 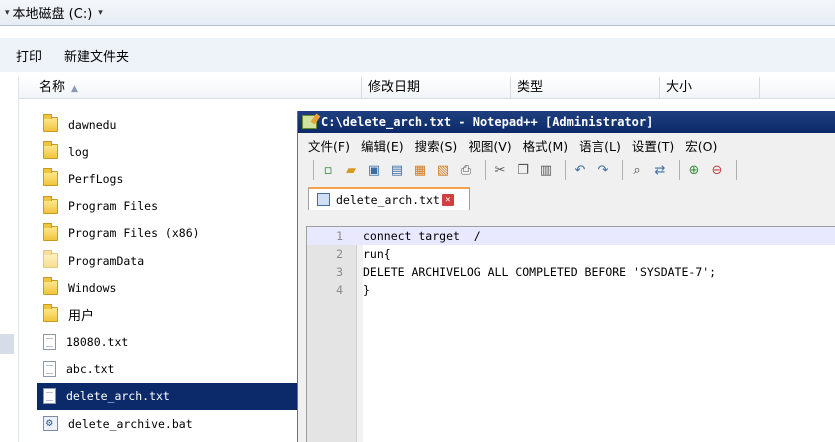 I want to click on column-name-label: 名称, so click(x=52, y=87).